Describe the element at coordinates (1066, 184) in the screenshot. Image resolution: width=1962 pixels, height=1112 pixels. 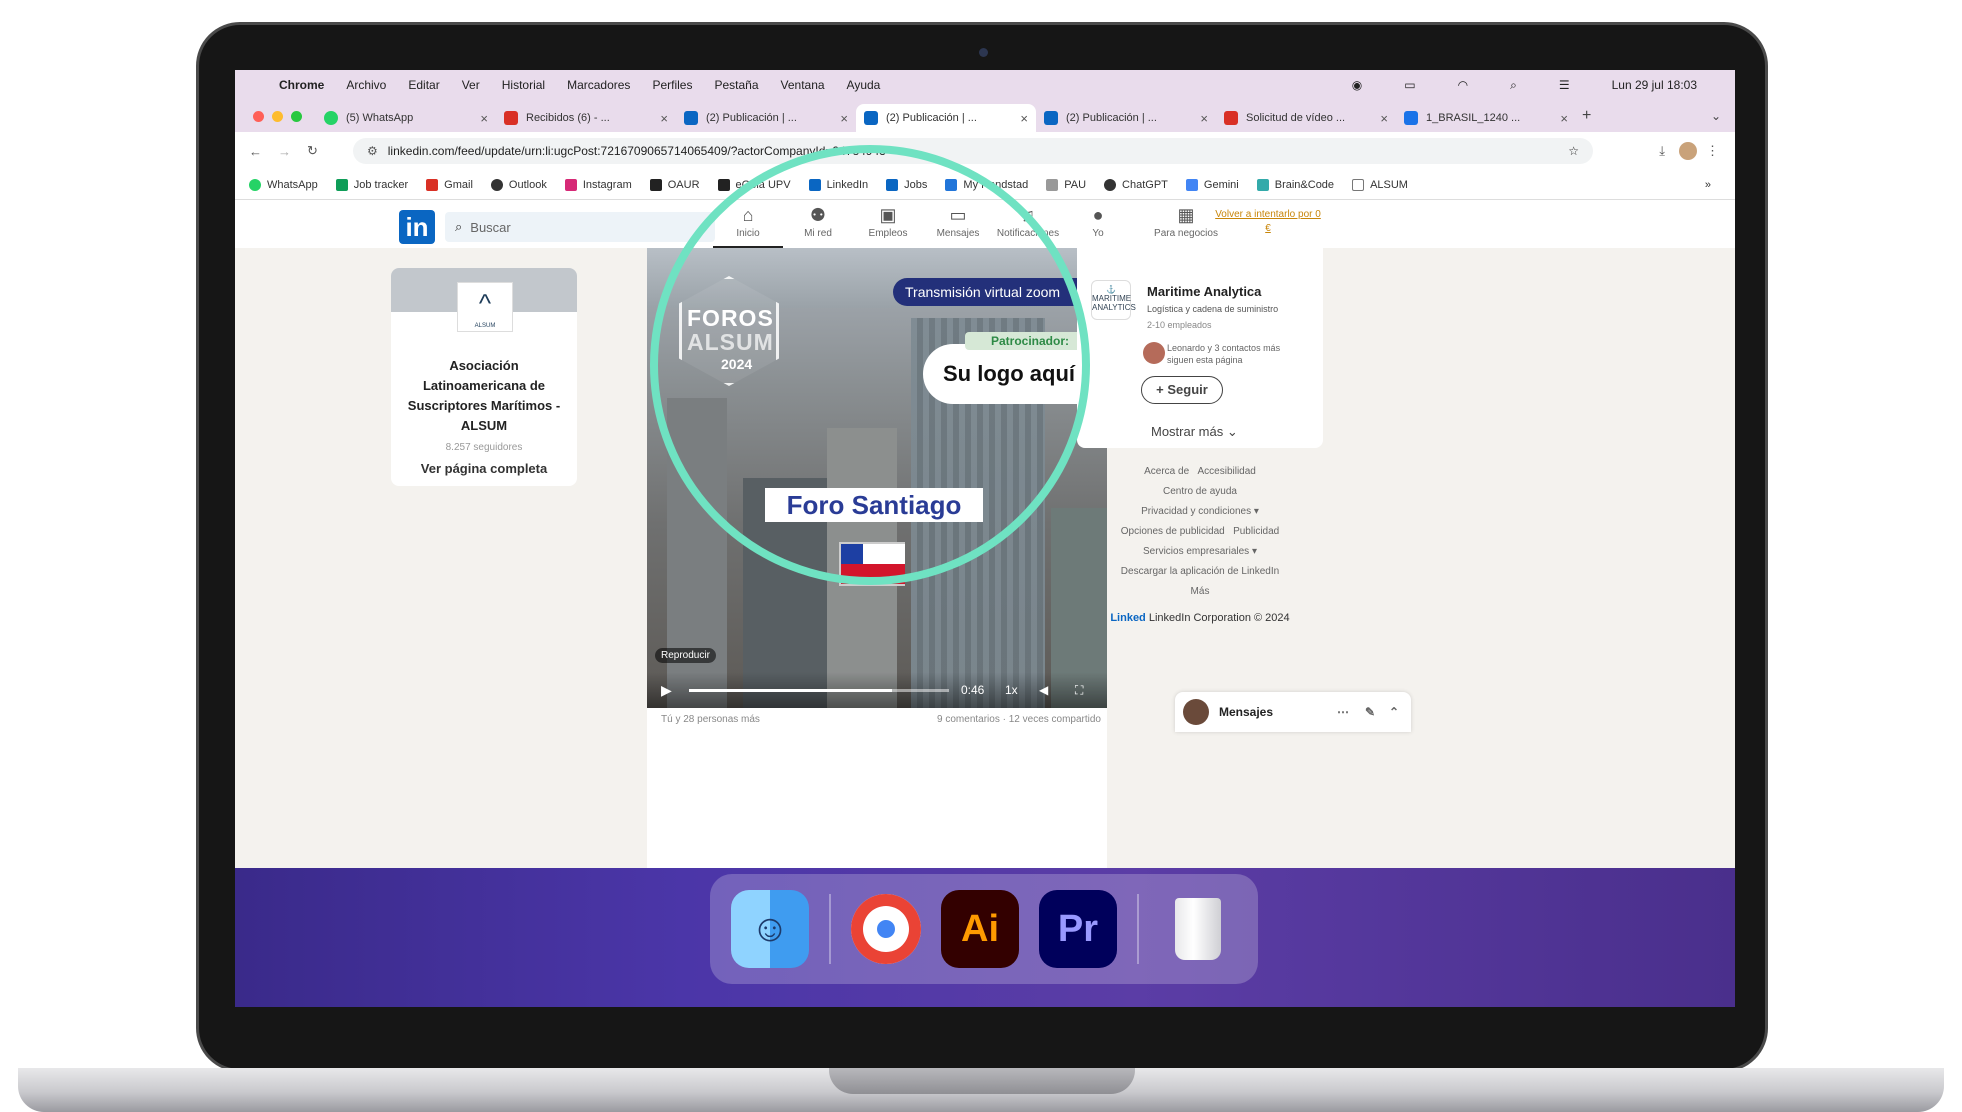
I see `bookmark-pau: PAU` at that location.